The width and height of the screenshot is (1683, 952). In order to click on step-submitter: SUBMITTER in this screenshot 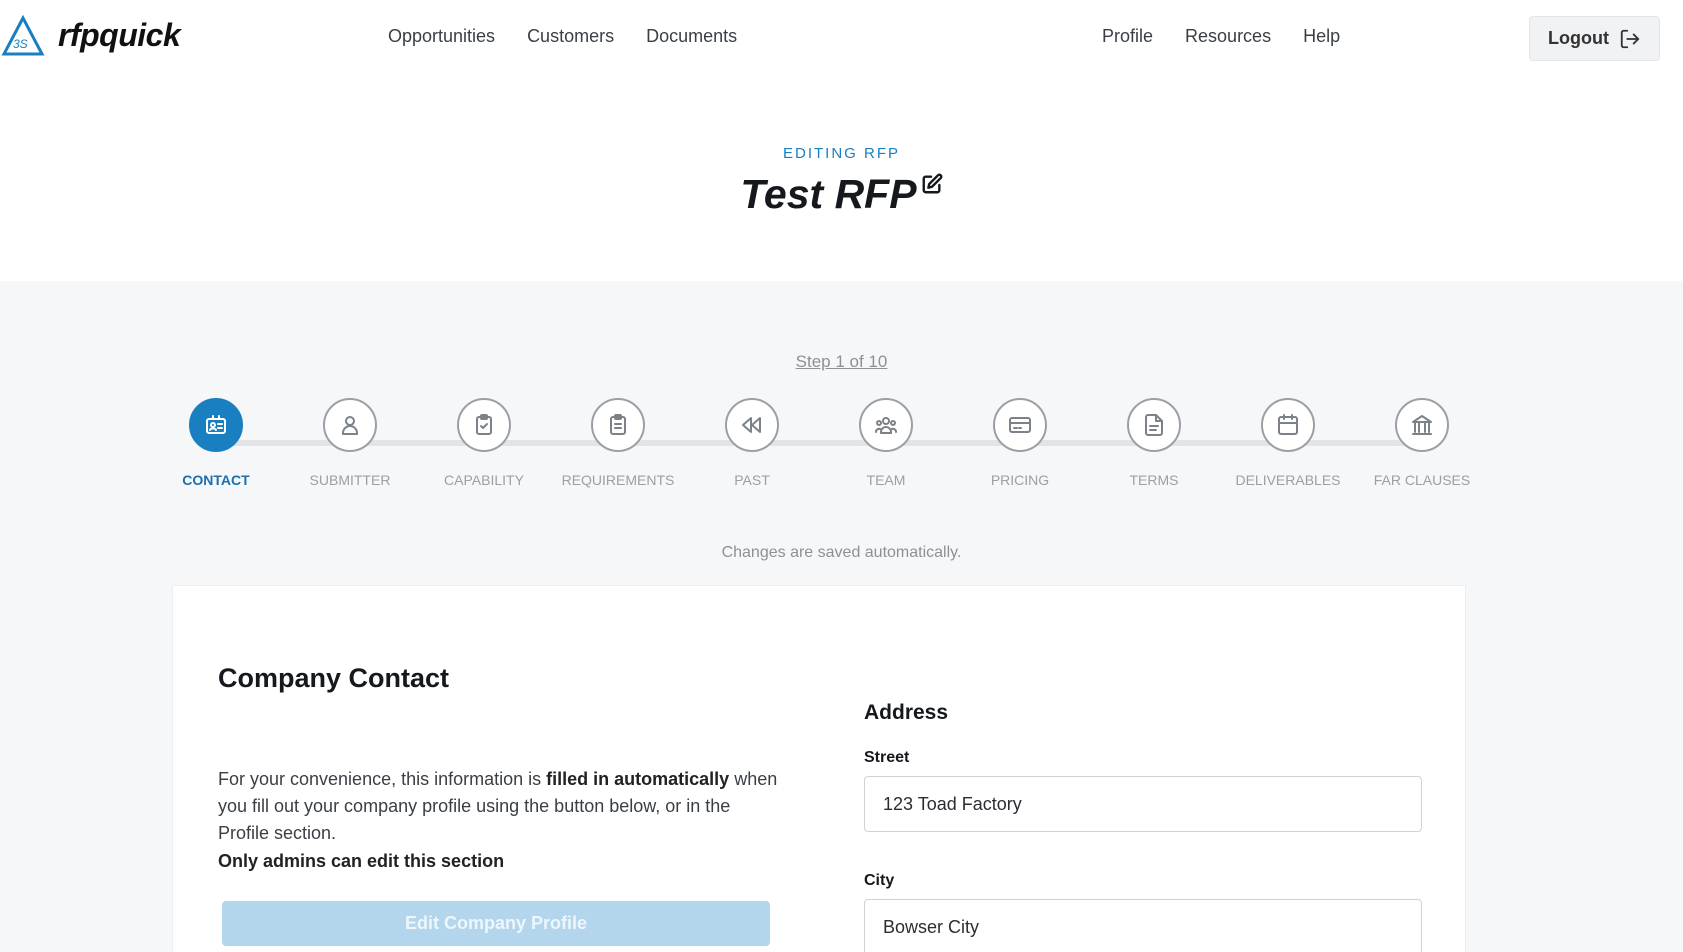, I will do `click(350, 443)`.